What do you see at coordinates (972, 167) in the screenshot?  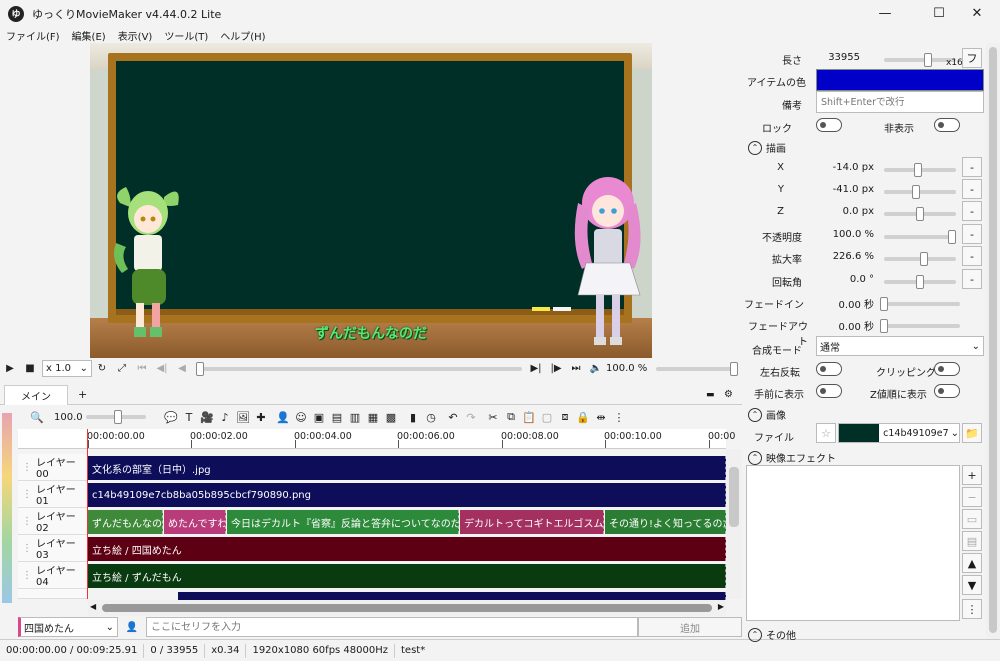 I see `x-reset-button: -` at bounding box center [972, 167].